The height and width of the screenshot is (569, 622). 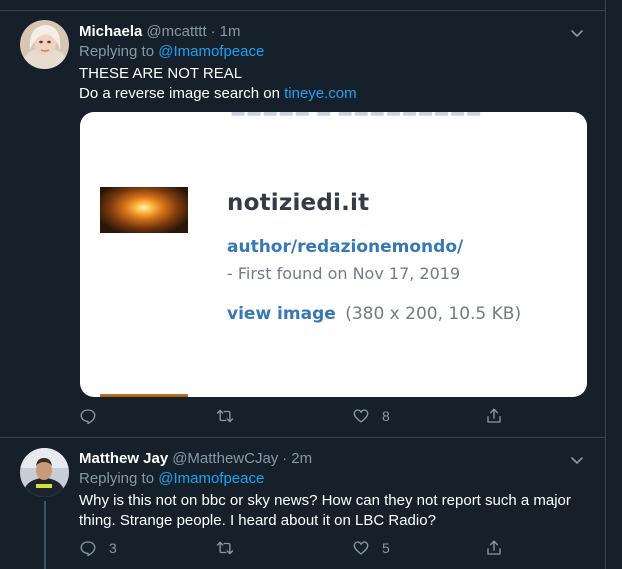 What do you see at coordinates (45, 535) in the screenshot?
I see `thread-line` at bounding box center [45, 535].